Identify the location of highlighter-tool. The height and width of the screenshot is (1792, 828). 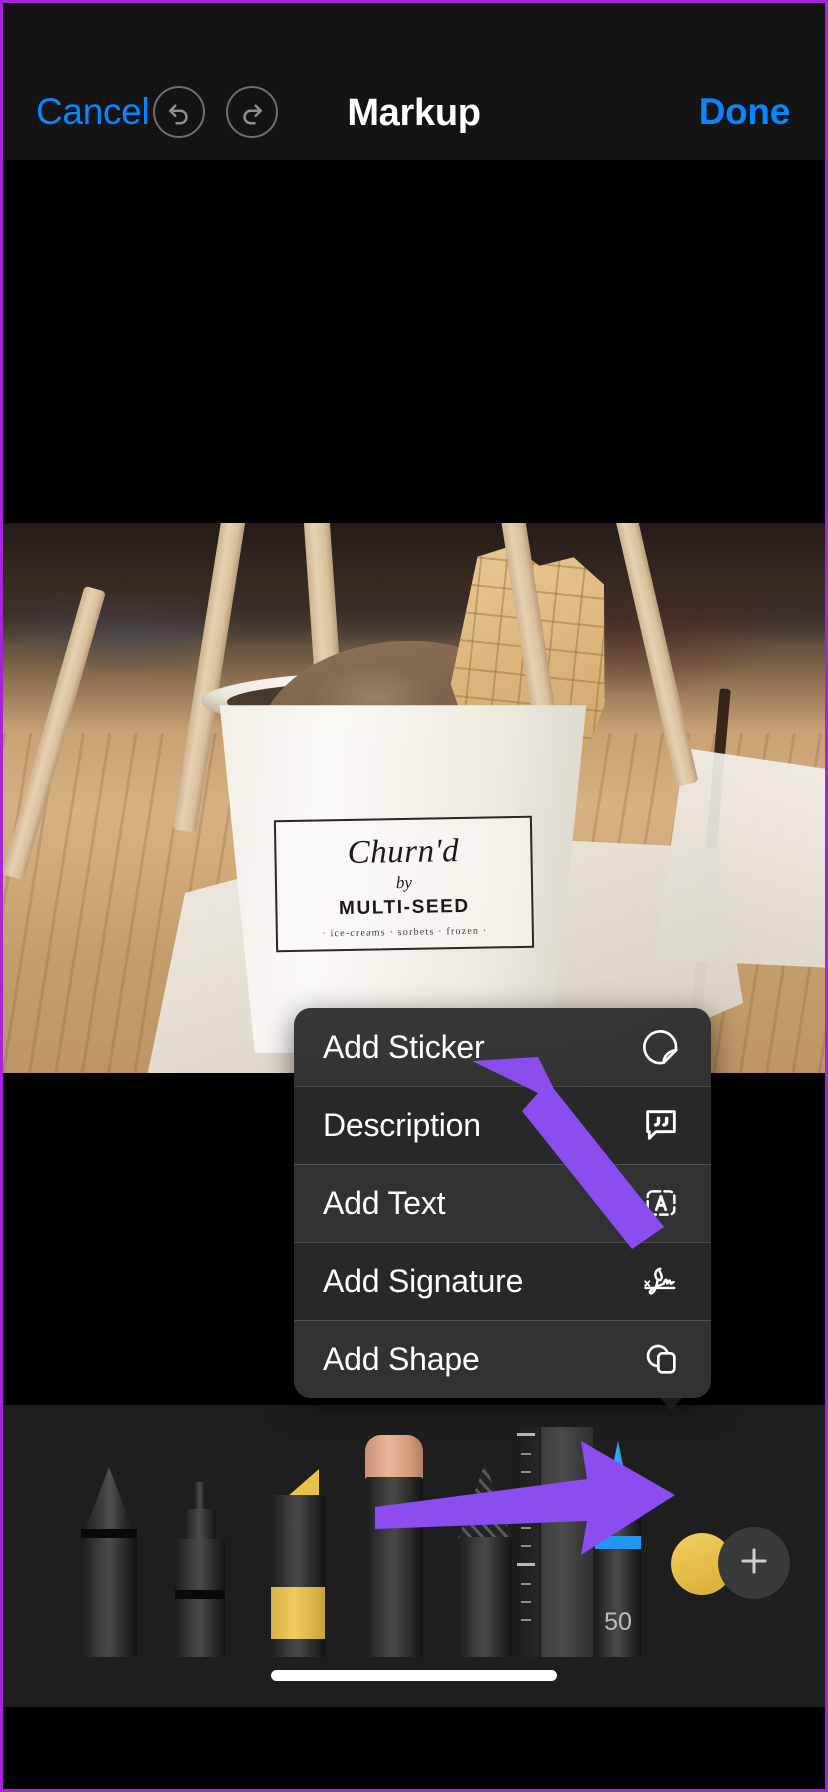
(298, 1559).